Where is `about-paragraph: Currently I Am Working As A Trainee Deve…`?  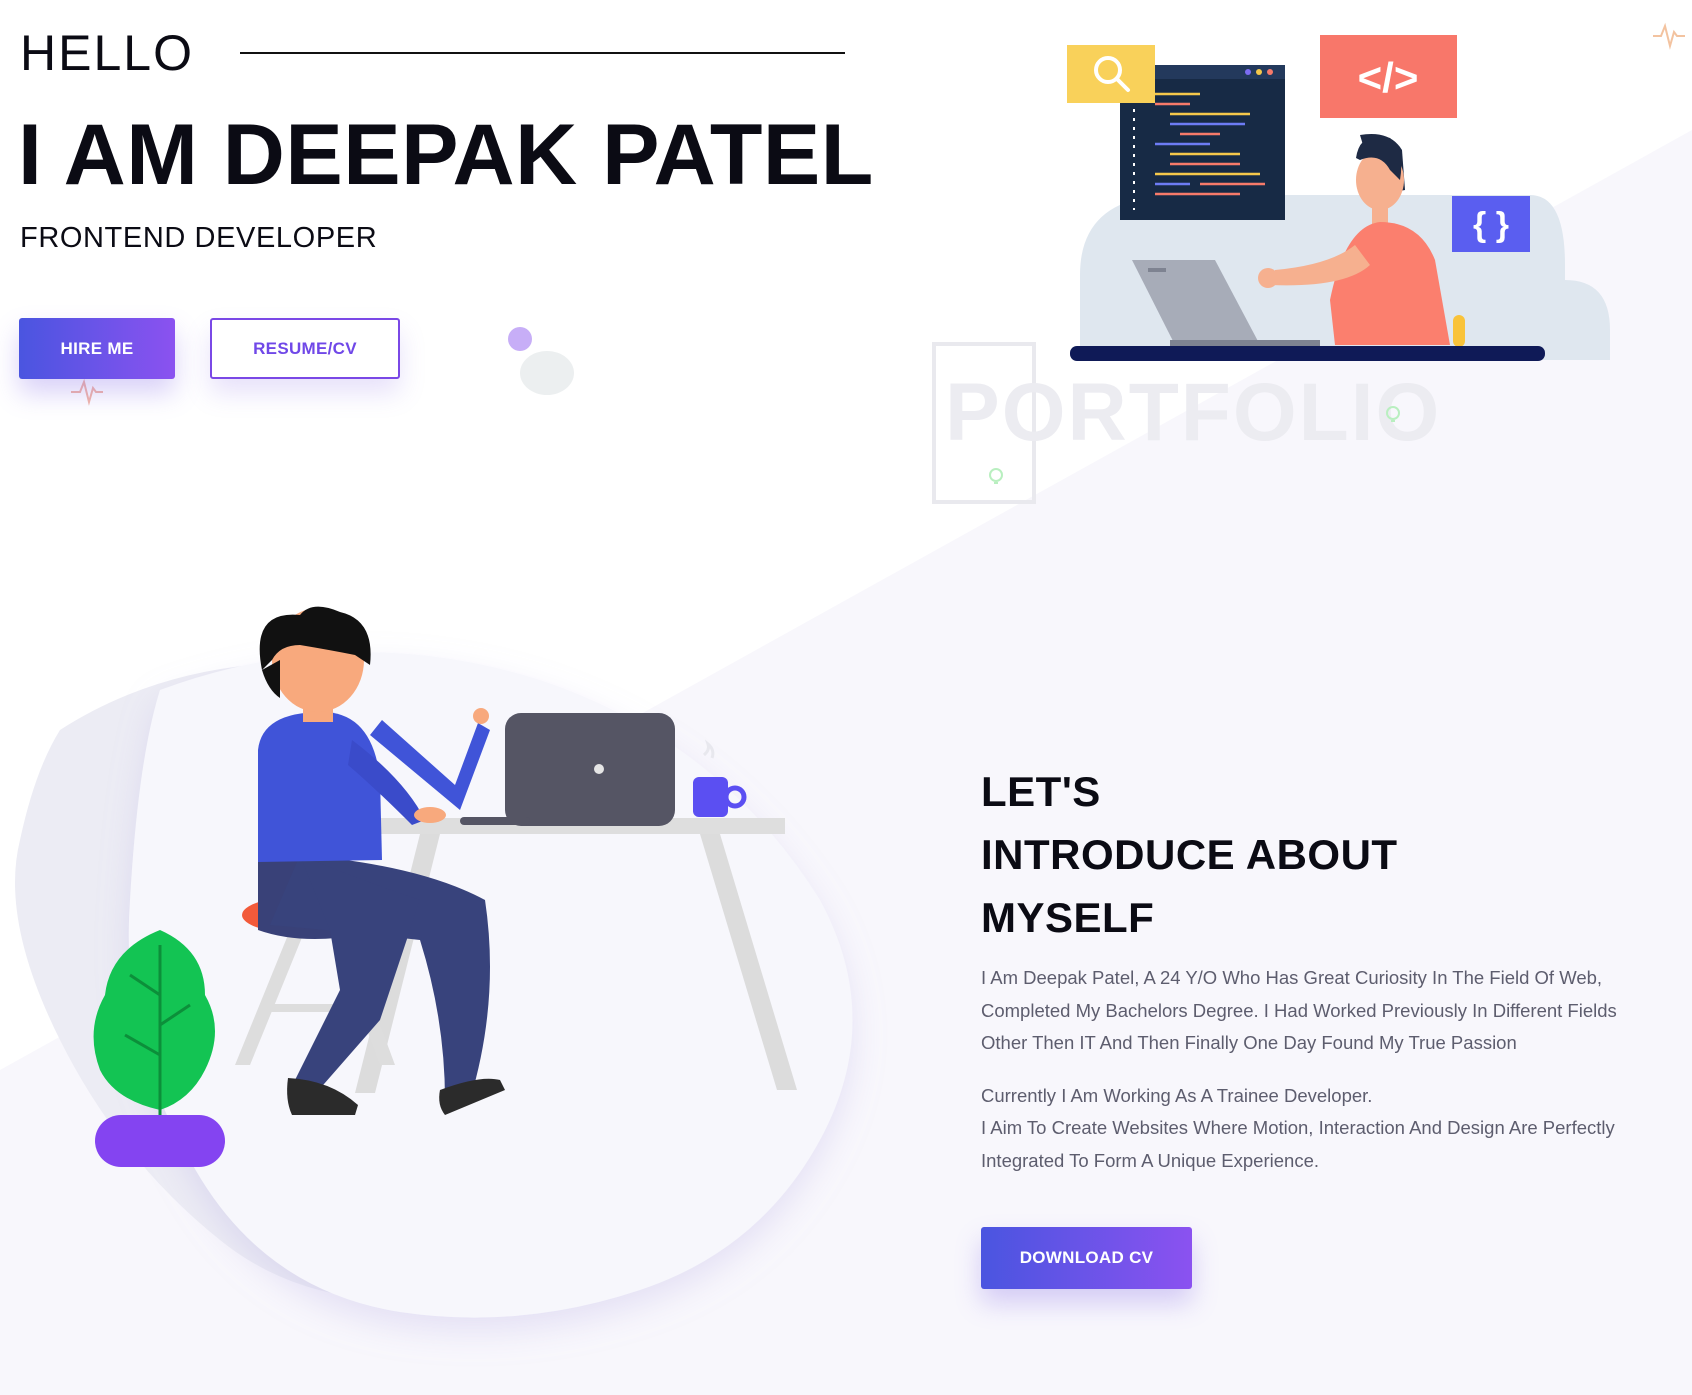 about-paragraph: Currently I Am Working As A Trainee Deve… is located at coordinates (1311, 1129).